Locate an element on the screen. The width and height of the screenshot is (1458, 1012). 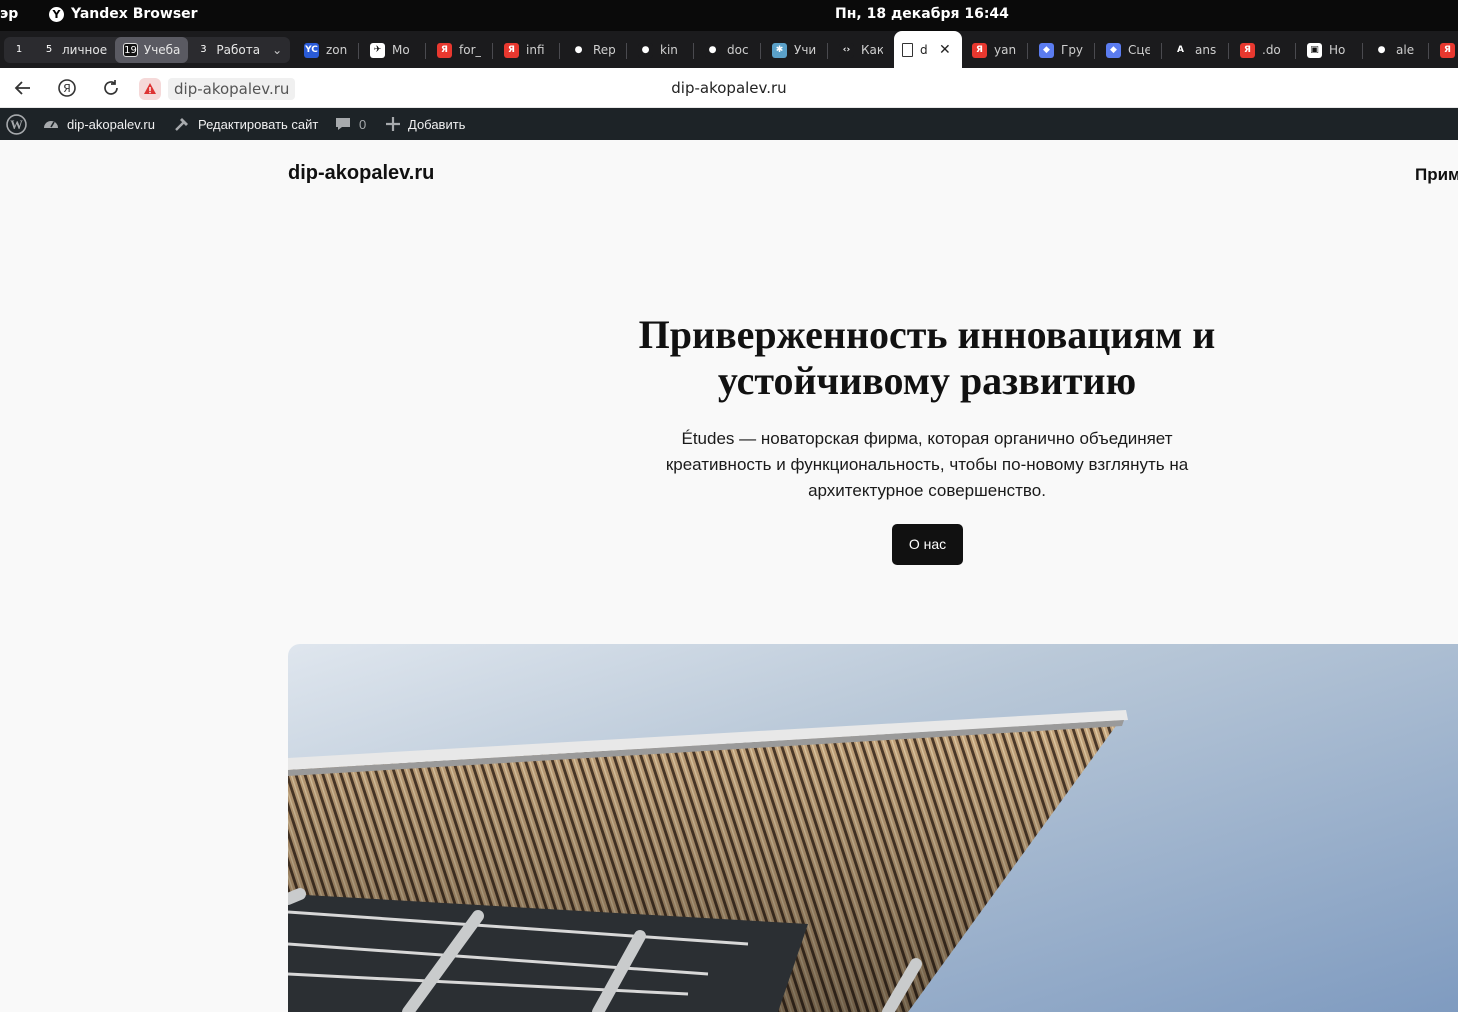
tab: Я .do is located at coordinates (1261, 50).